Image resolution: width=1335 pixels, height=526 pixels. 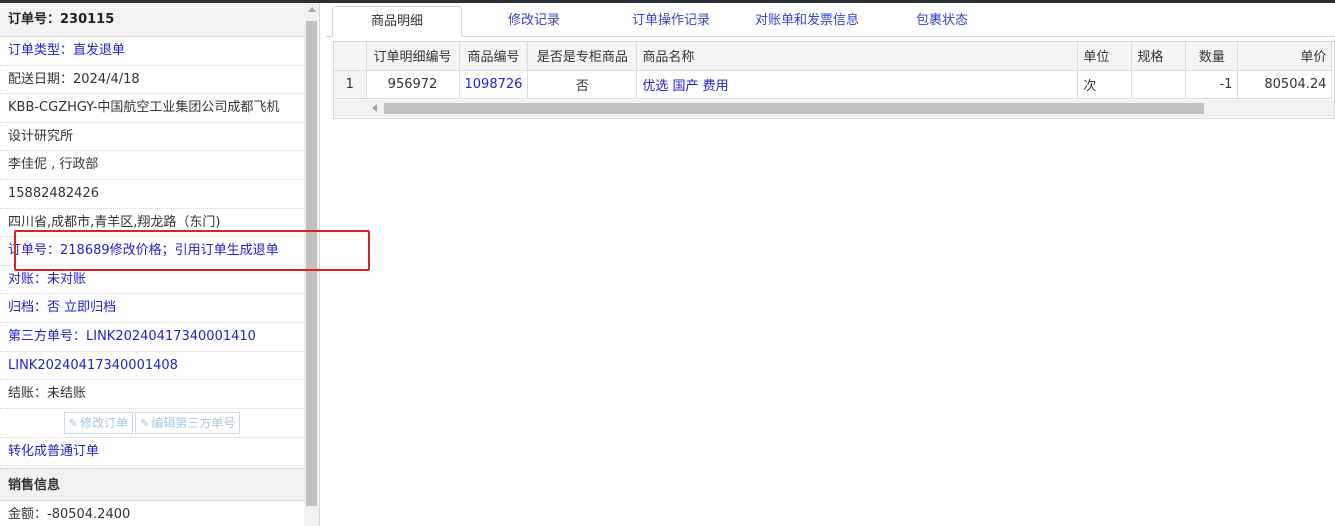 What do you see at coordinates (1159, 56) in the screenshot?
I see `col-header-spec: 规格` at bounding box center [1159, 56].